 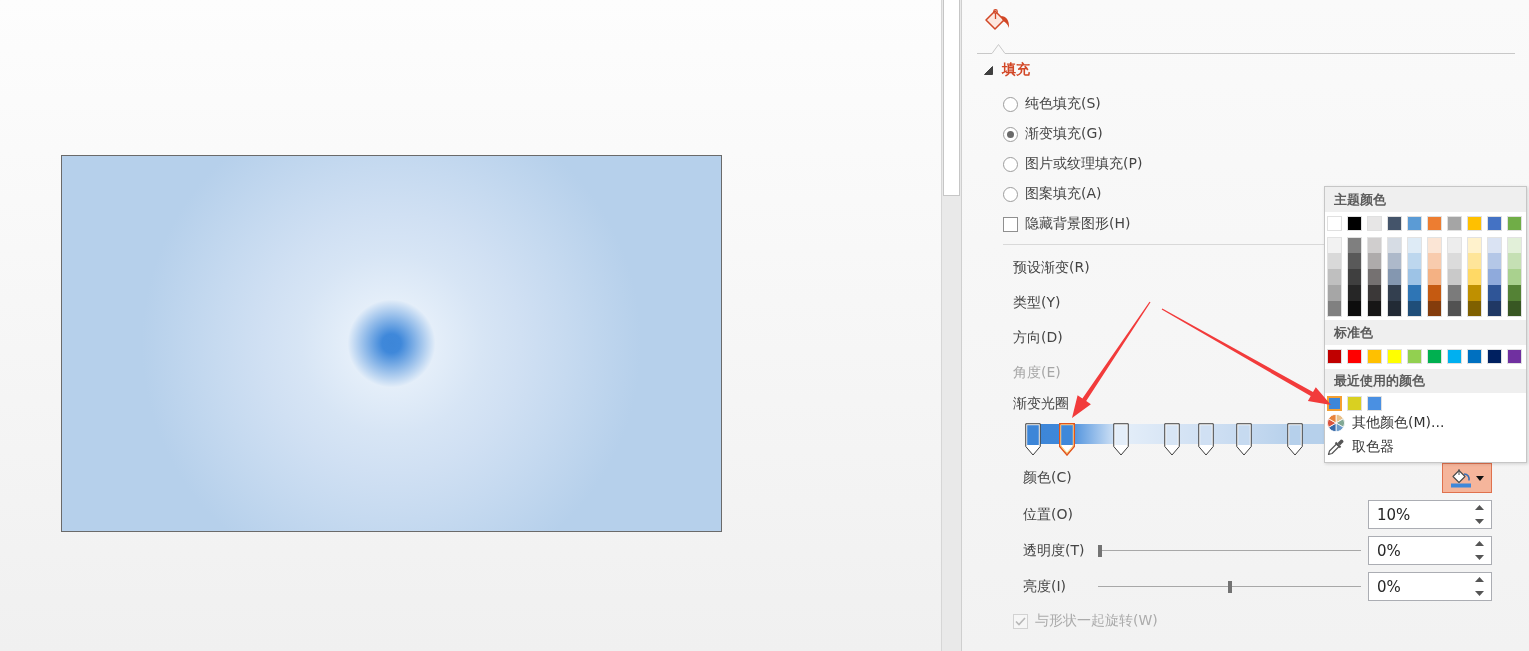 I want to click on color-wheel-icon, so click(x=1336, y=423).